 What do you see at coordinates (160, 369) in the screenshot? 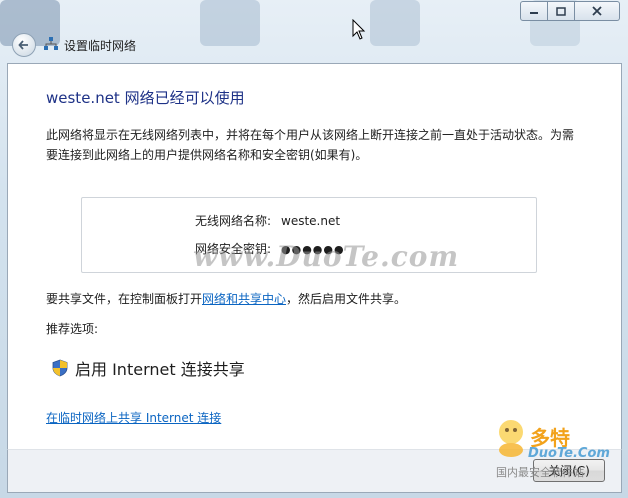
I see `enable-ics-label: 启用 Internet 连接共享` at bounding box center [160, 369].